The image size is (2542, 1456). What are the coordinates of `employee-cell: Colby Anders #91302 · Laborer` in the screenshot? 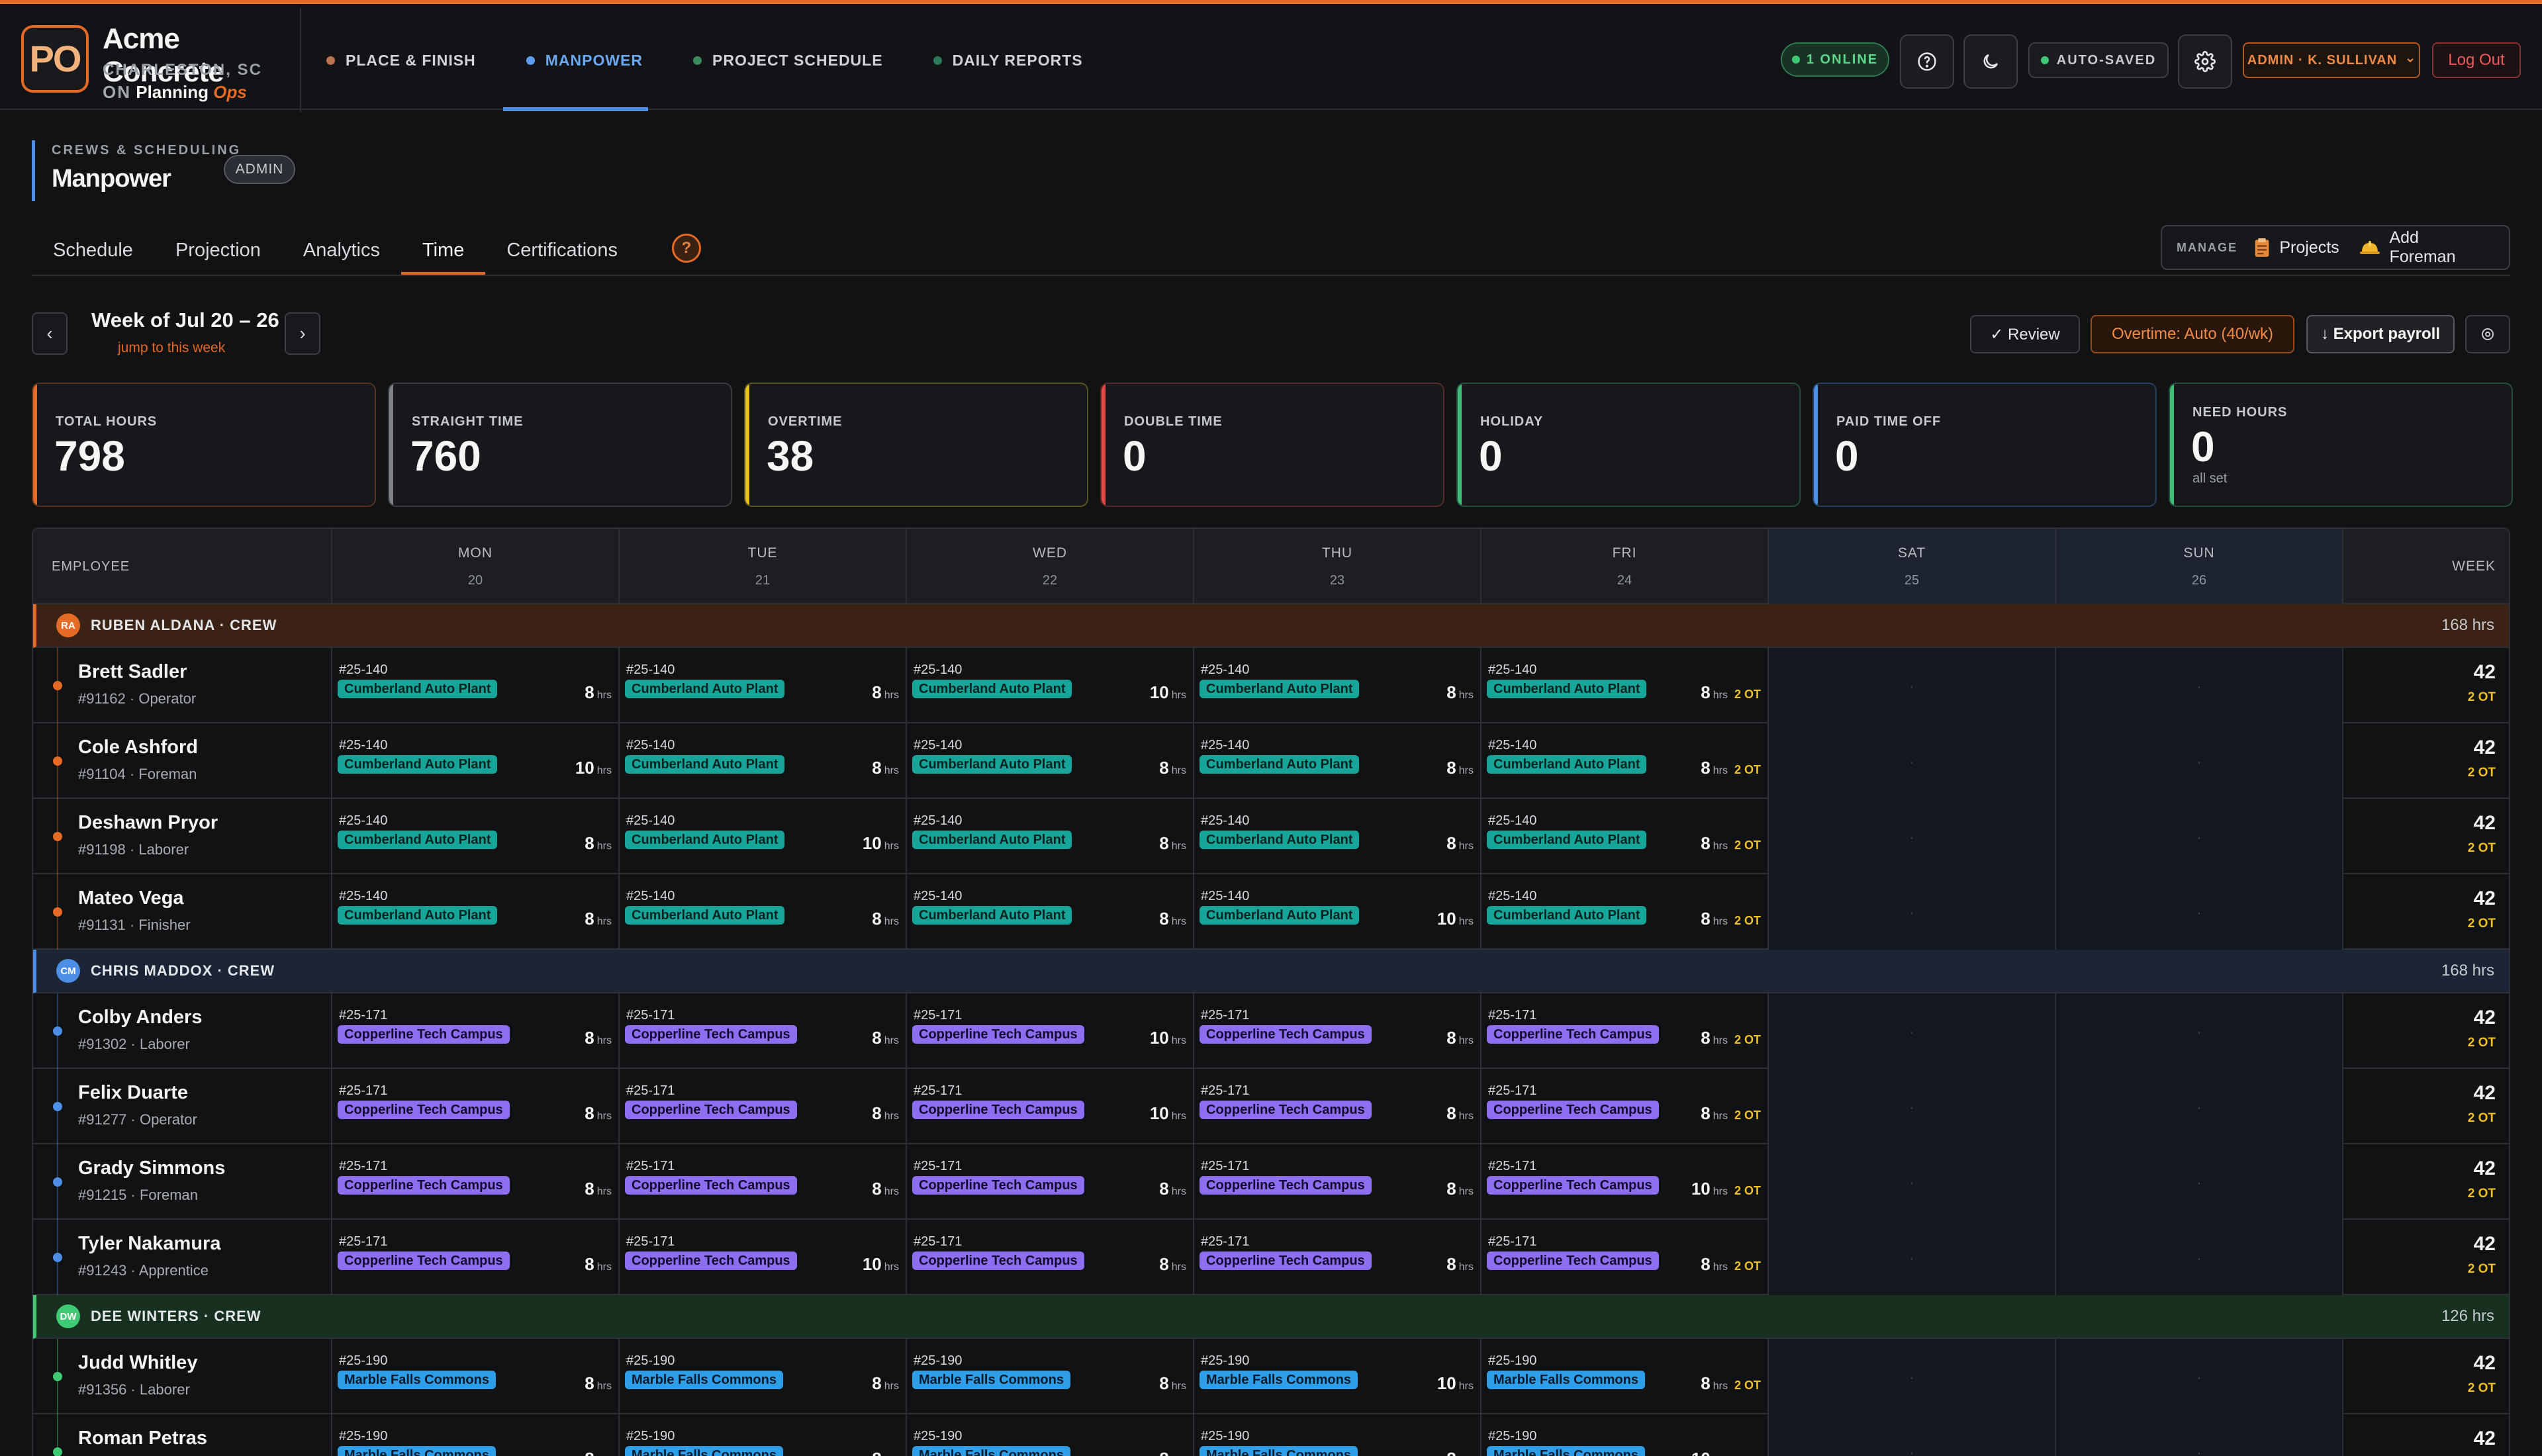 It's located at (182, 1031).